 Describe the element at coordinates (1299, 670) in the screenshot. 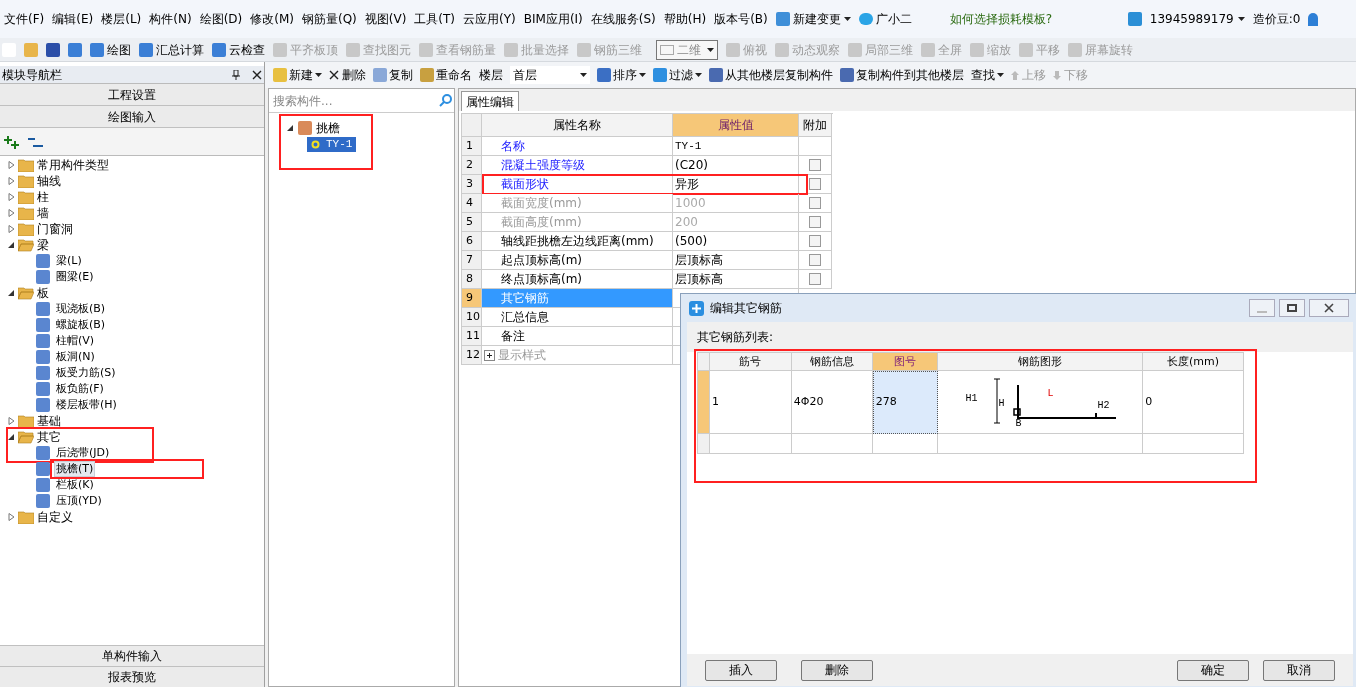

I see `dialog-button: 取消` at that location.